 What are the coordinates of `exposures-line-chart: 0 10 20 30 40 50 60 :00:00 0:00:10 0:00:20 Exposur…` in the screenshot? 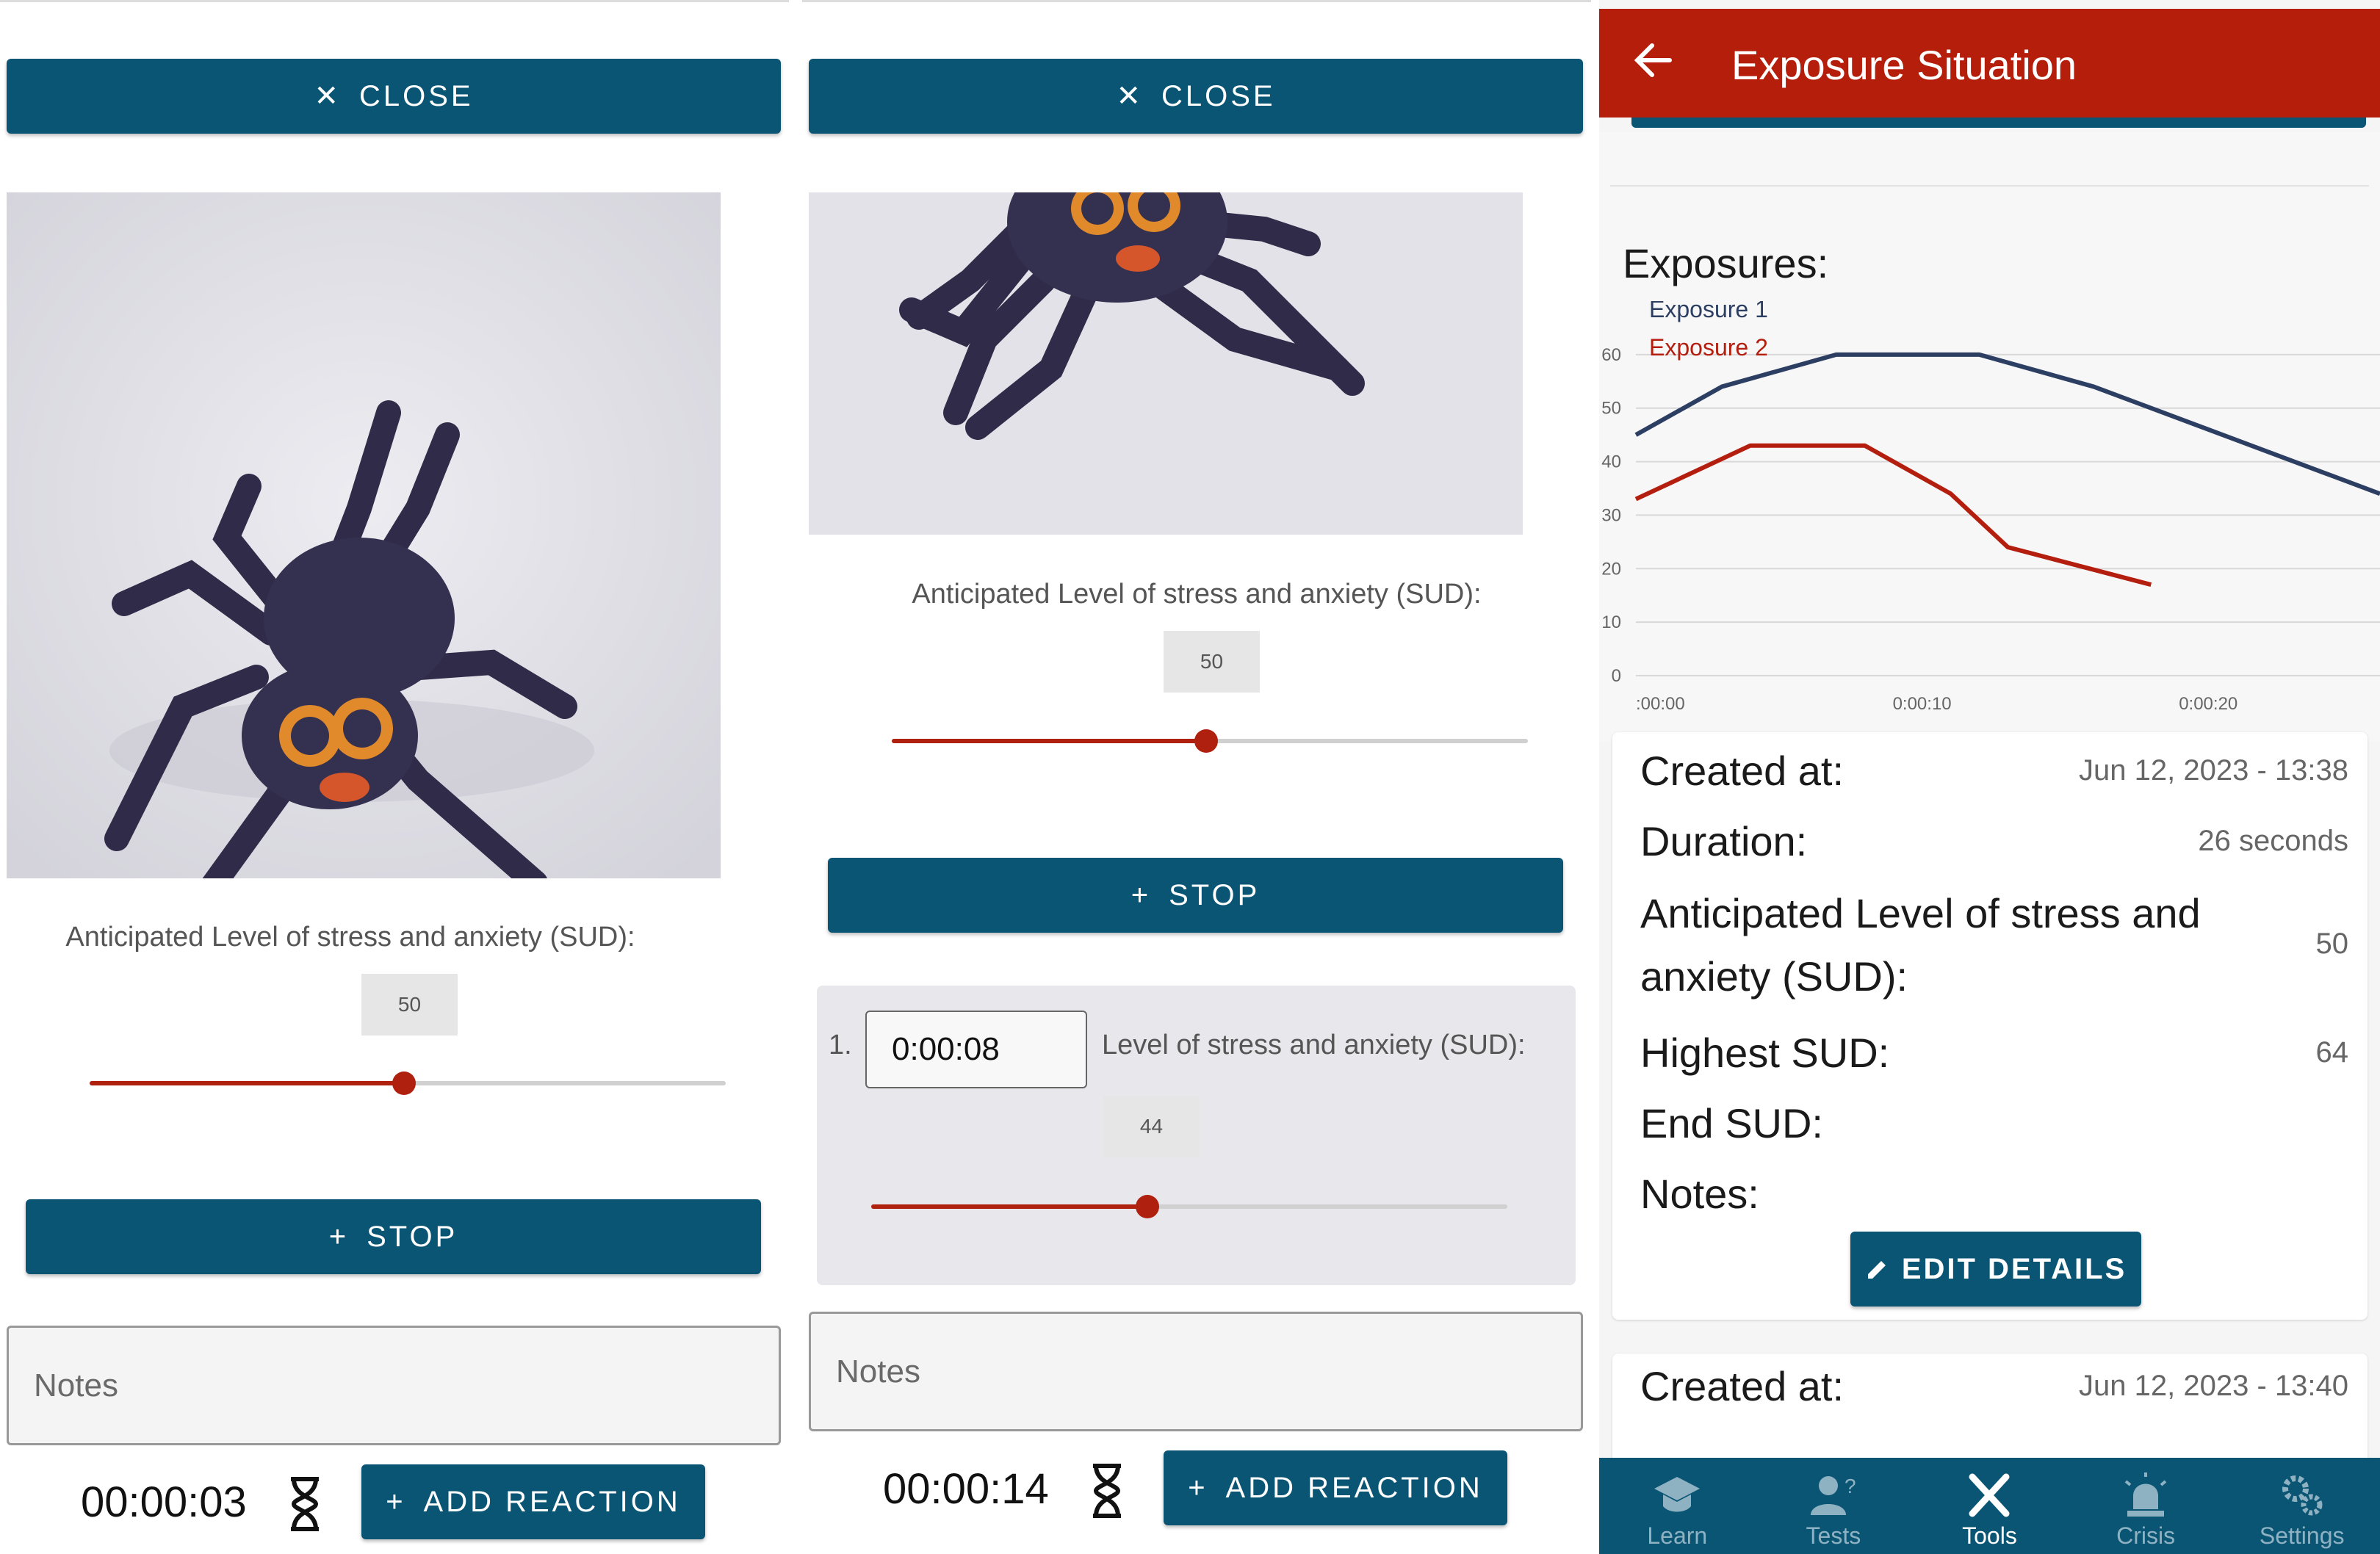 It's located at (1990, 508).